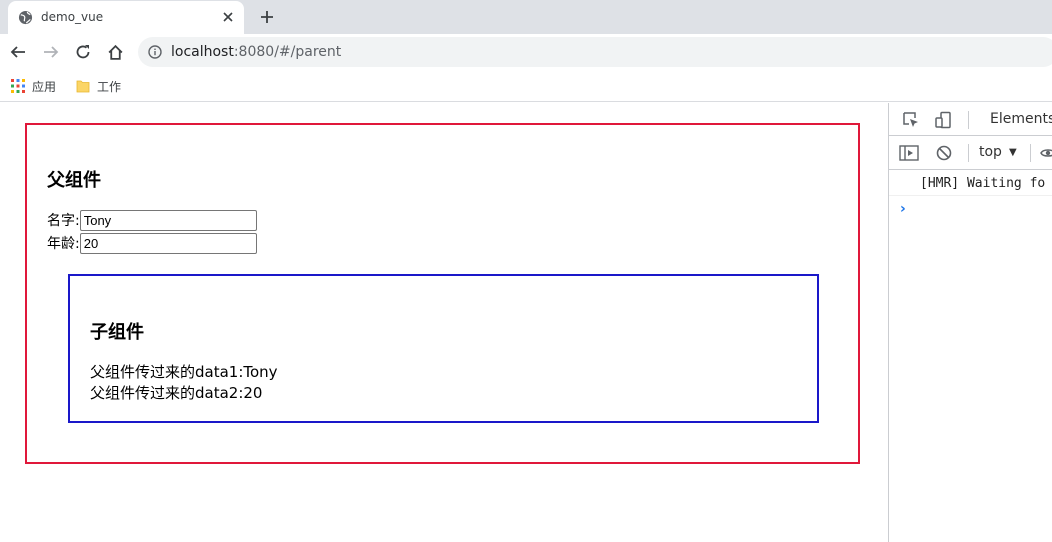  Describe the element at coordinates (155, 52) in the screenshot. I see `info-icon` at that location.